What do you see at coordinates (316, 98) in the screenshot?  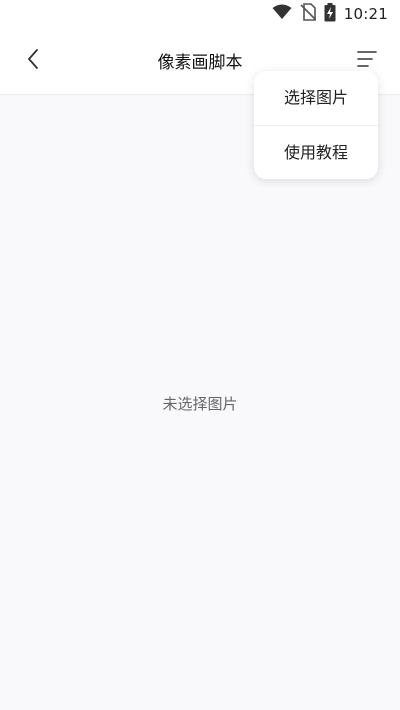 I see `menu-item-select-image: 选择图片` at bounding box center [316, 98].